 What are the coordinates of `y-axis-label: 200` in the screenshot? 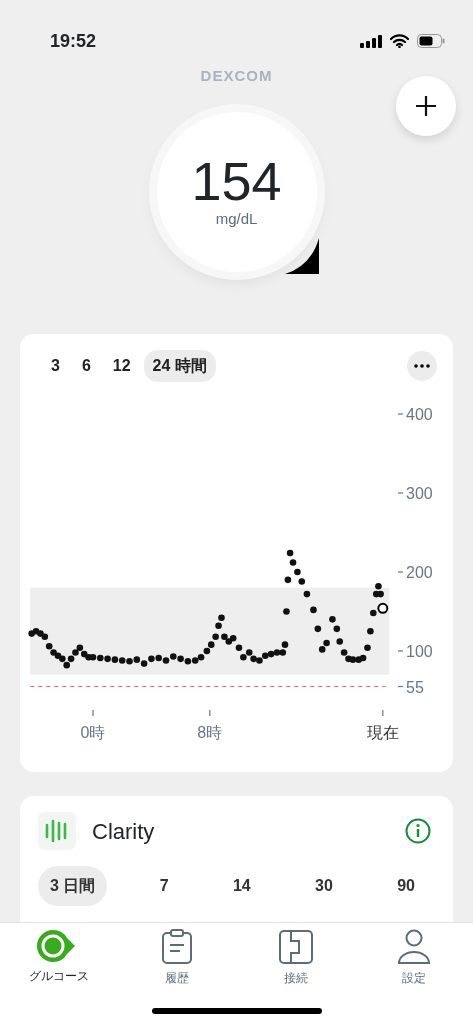 It's located at (419, 572).